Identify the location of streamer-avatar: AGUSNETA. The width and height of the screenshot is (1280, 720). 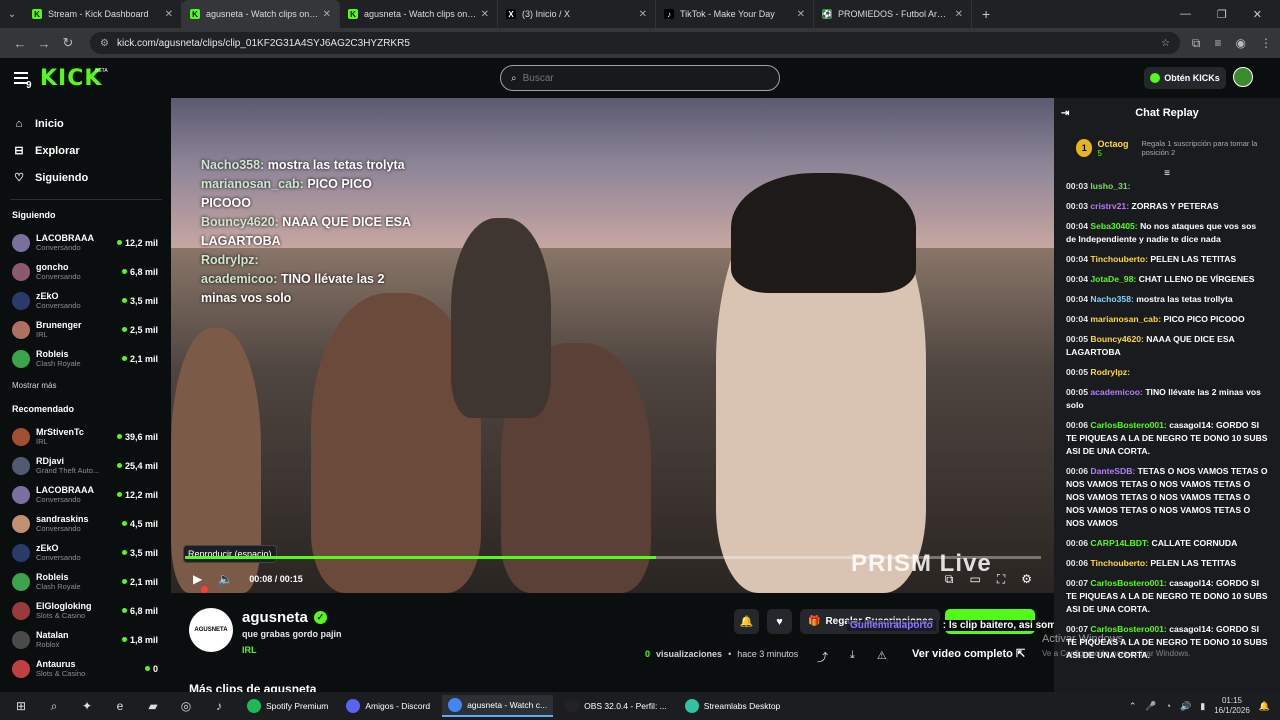
(211, 630).